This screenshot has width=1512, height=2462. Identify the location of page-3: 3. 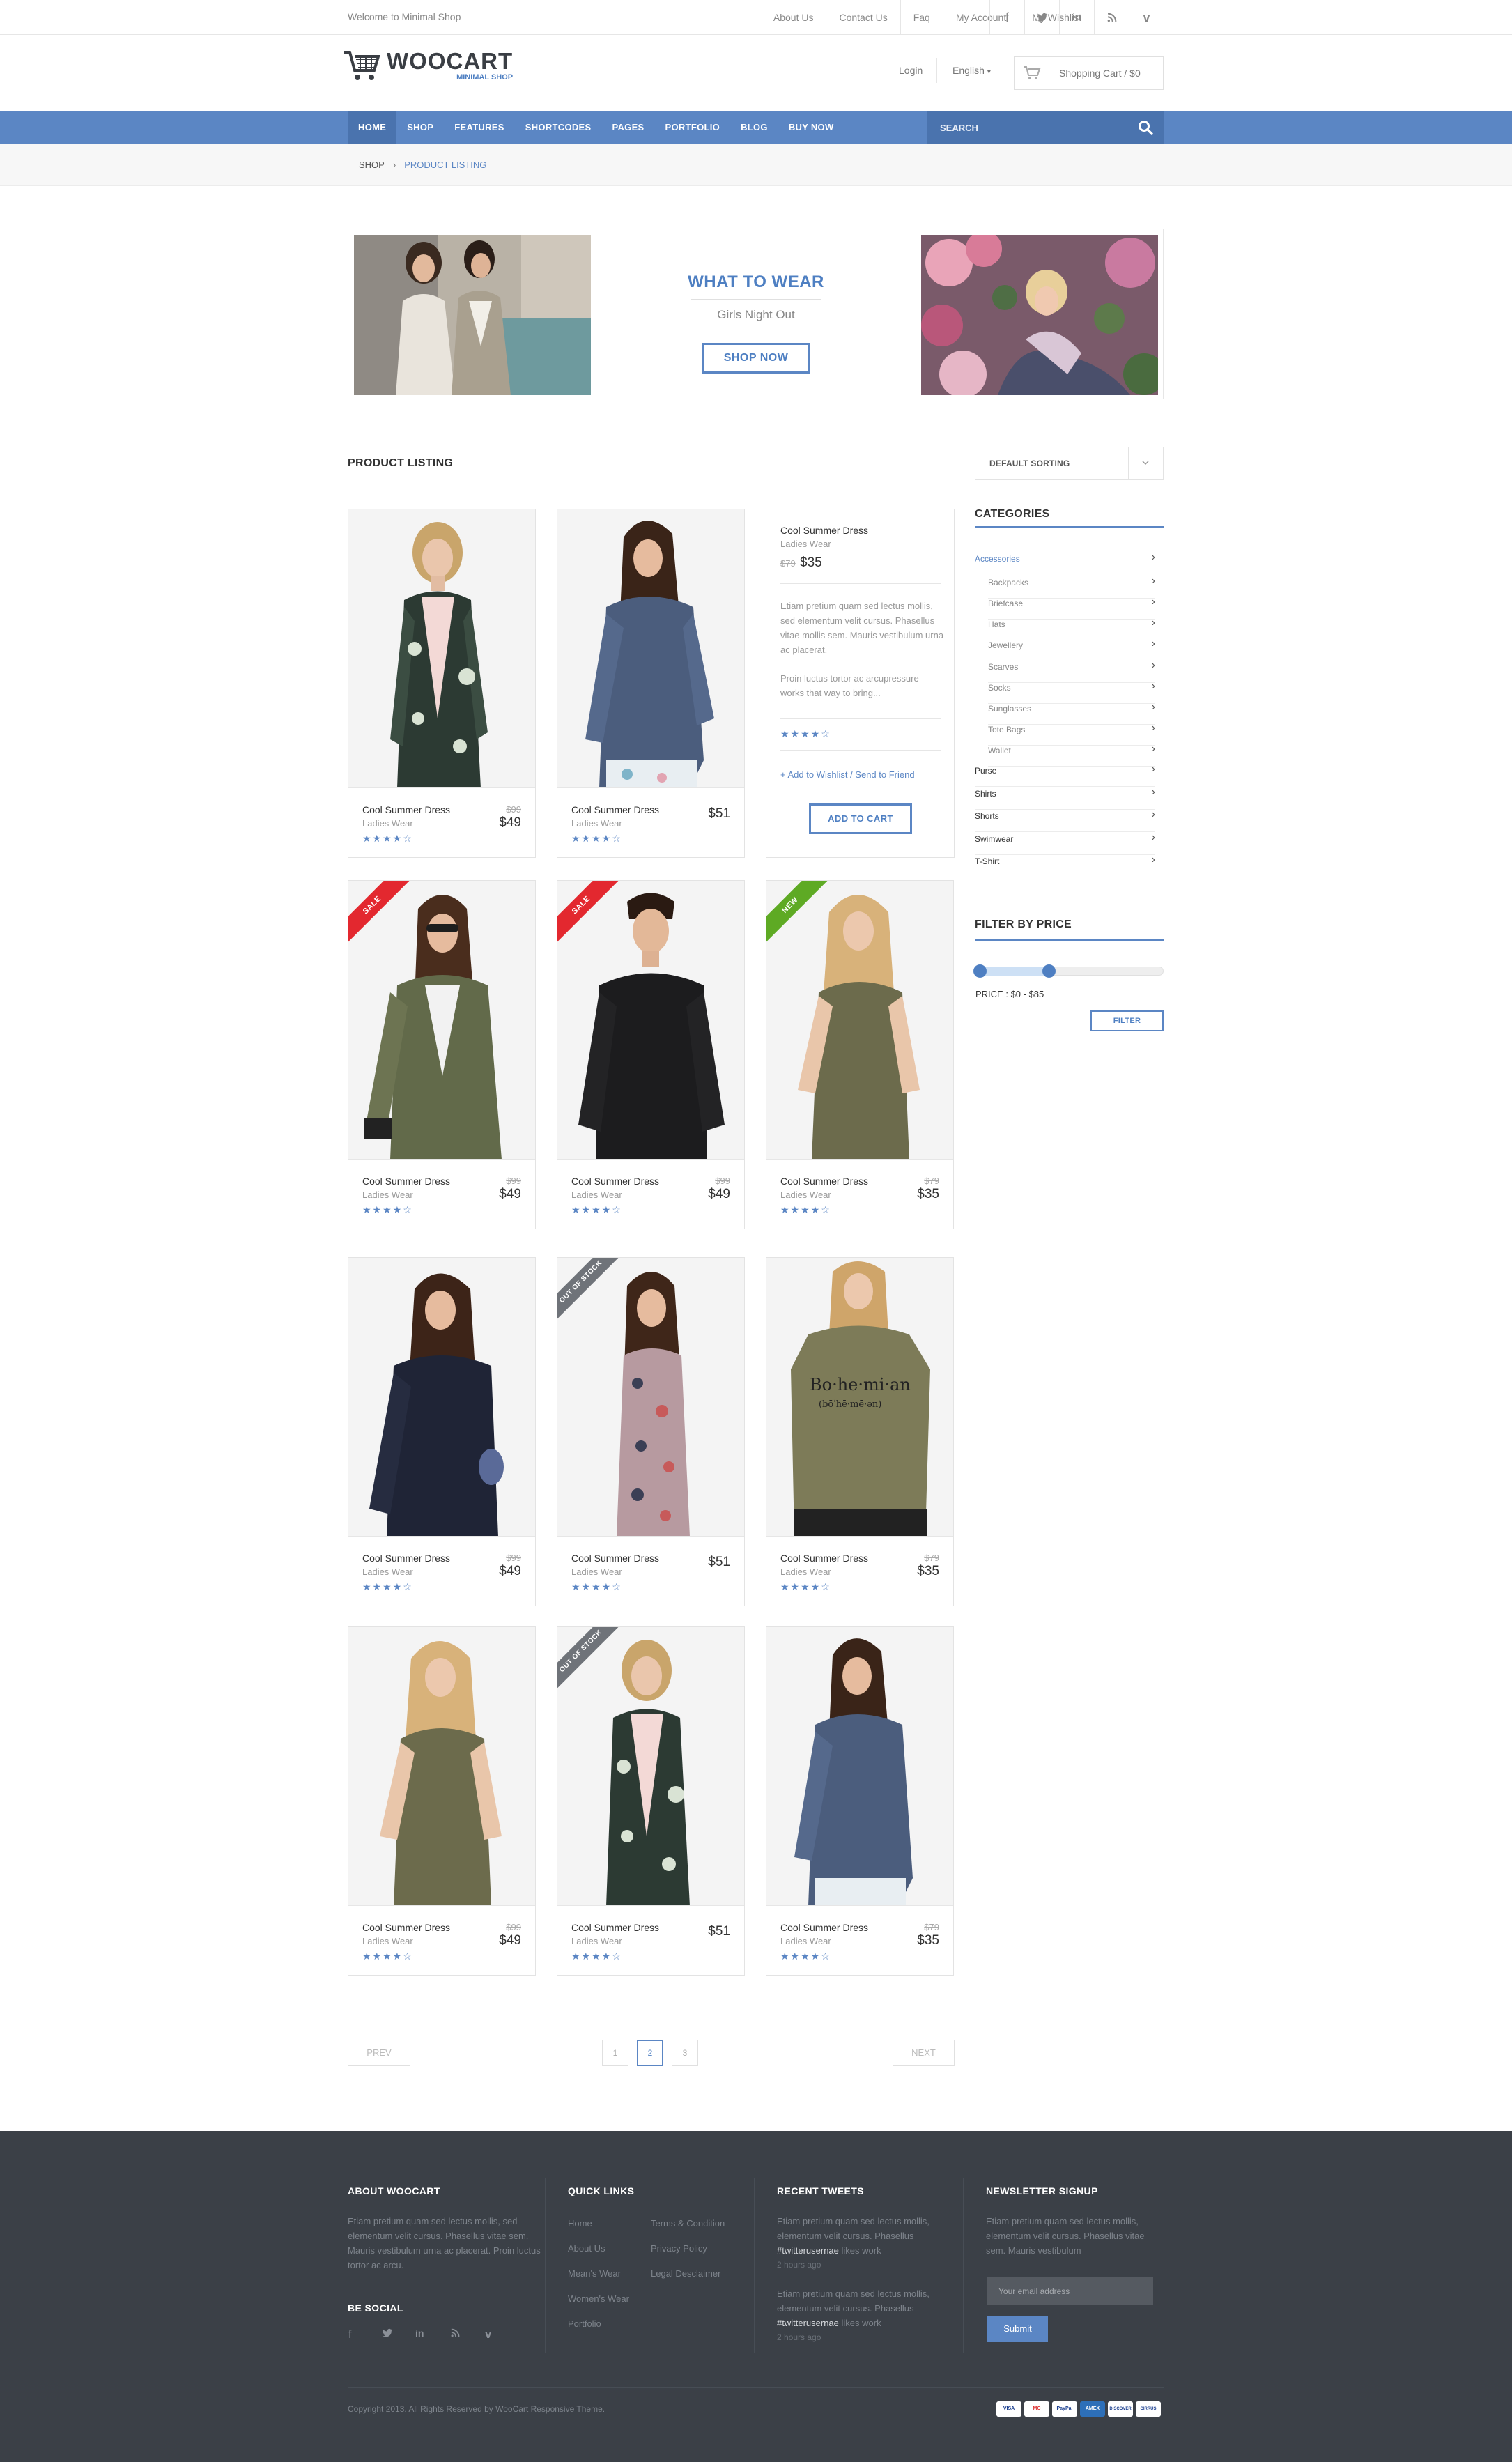
(685, 2053).